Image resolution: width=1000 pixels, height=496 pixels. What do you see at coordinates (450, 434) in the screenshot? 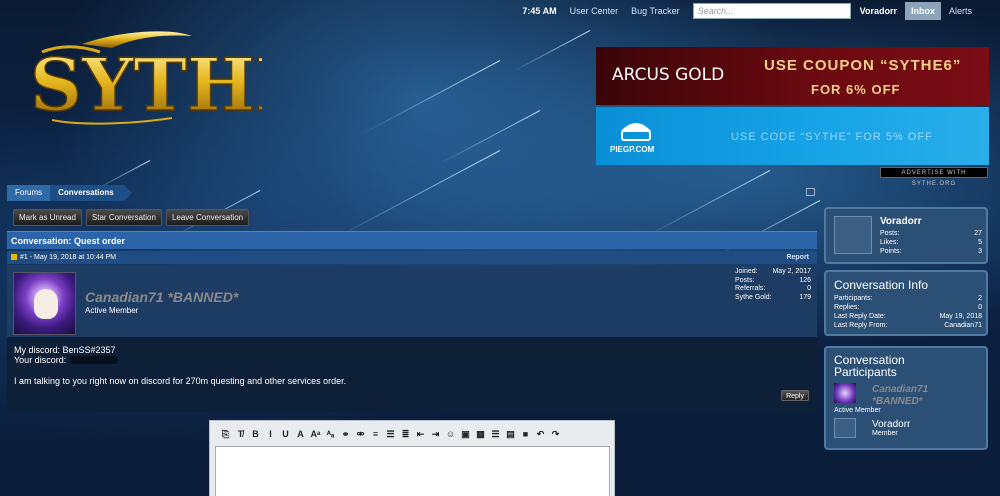
I see `smilies-icon: ☺` at bounding box center [450, 434].